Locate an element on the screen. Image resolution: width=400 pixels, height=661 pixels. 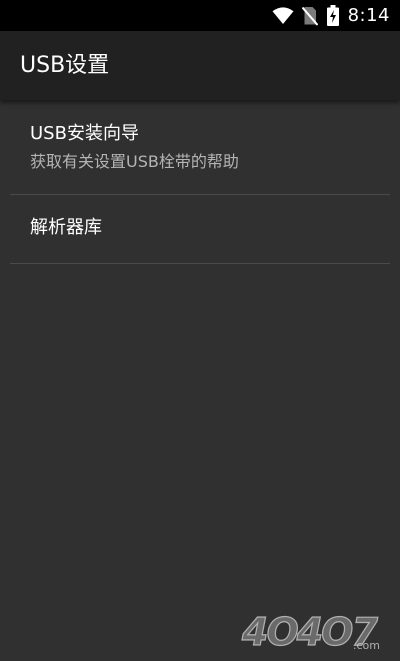
status-icons: 8:14 is located at coordinates (331, 15).